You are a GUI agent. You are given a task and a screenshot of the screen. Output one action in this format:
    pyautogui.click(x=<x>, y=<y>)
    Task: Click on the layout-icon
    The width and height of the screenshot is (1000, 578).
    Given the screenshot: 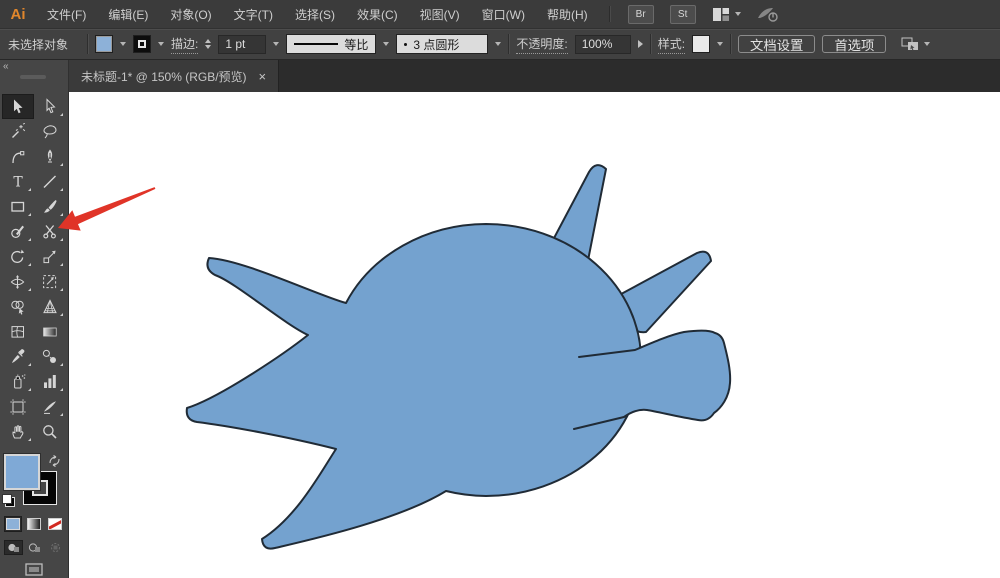 What is the action you would take?
    pyautogui.click(x=720, y=14)
    